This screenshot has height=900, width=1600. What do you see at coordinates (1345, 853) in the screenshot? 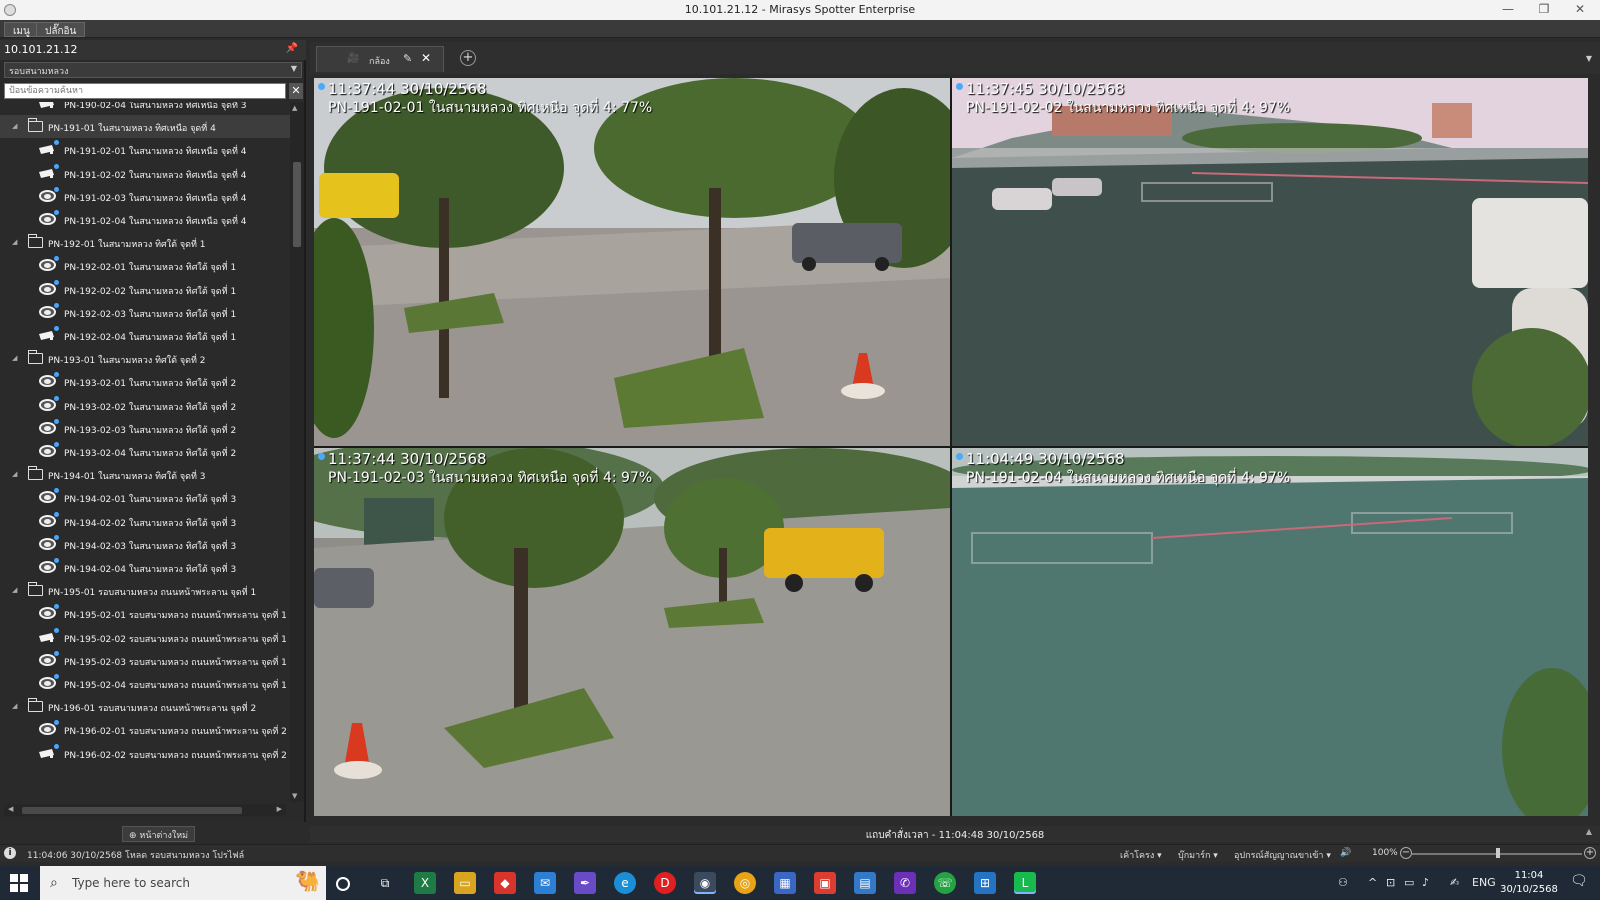
I see `volume-icon: 🔊` at bounding box center [1345, 853].